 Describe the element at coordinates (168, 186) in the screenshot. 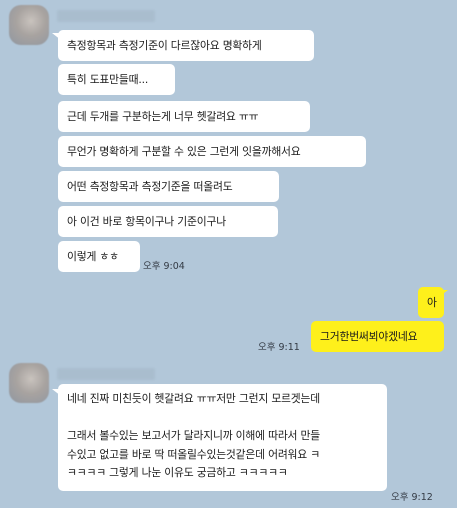

I see `message-bubble: 어떤 측정항목과 측정기준을 떠올려도` at that location.